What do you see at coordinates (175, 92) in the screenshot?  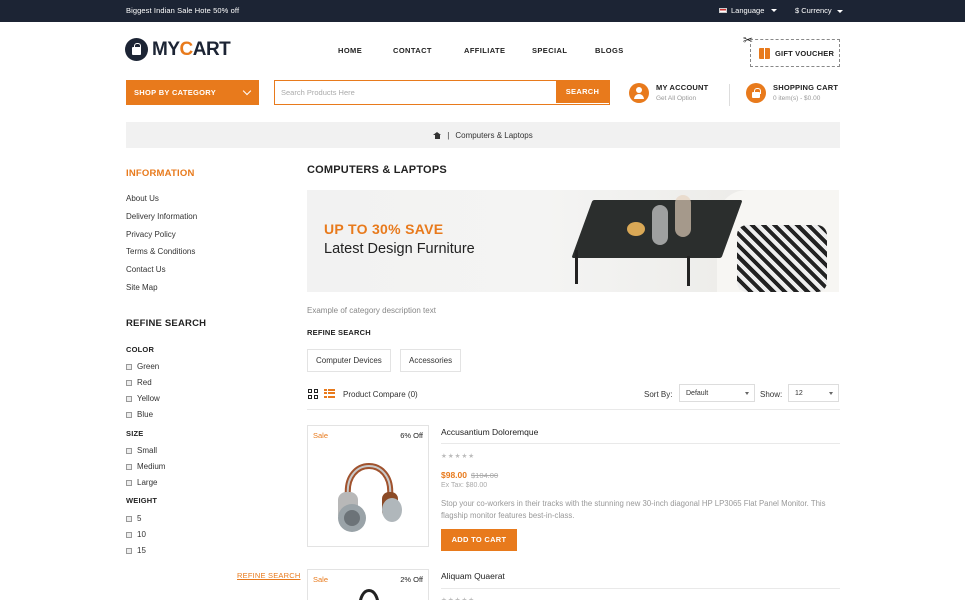 I see `category-button-label: SHOP BY CATEGORY` at bounding box center [175, 92].